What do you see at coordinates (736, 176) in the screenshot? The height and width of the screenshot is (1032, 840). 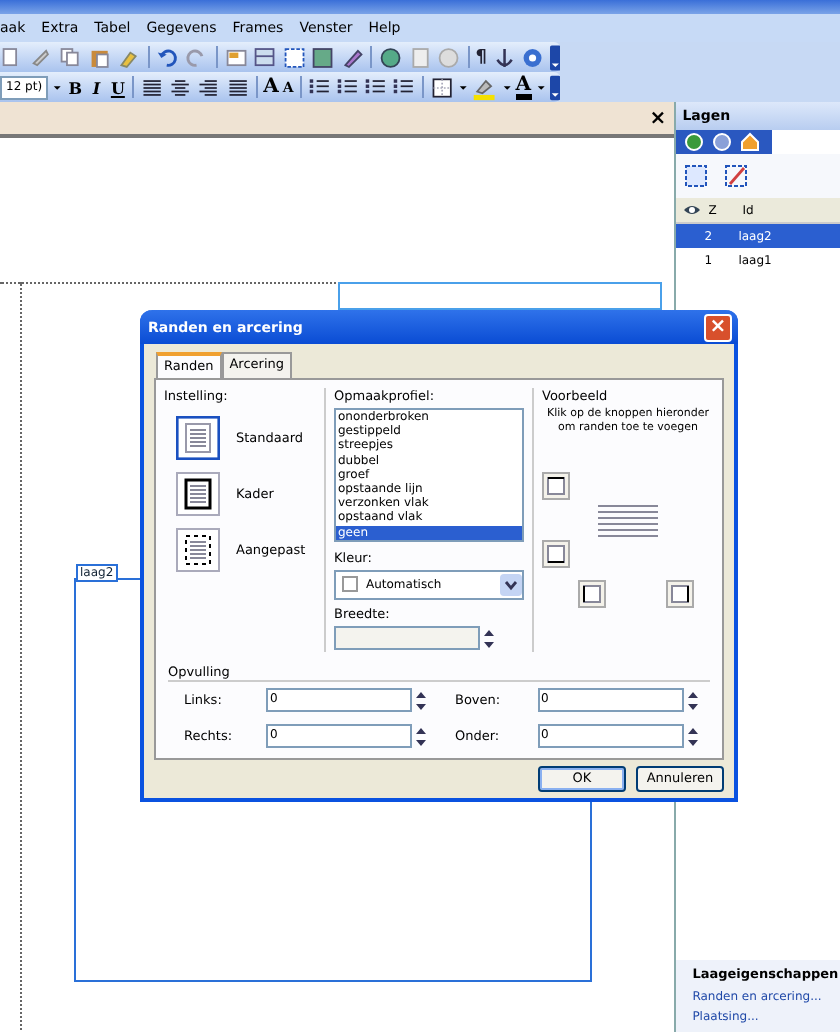 I see `edit-layer-icon` at bounding box center [736, 176].